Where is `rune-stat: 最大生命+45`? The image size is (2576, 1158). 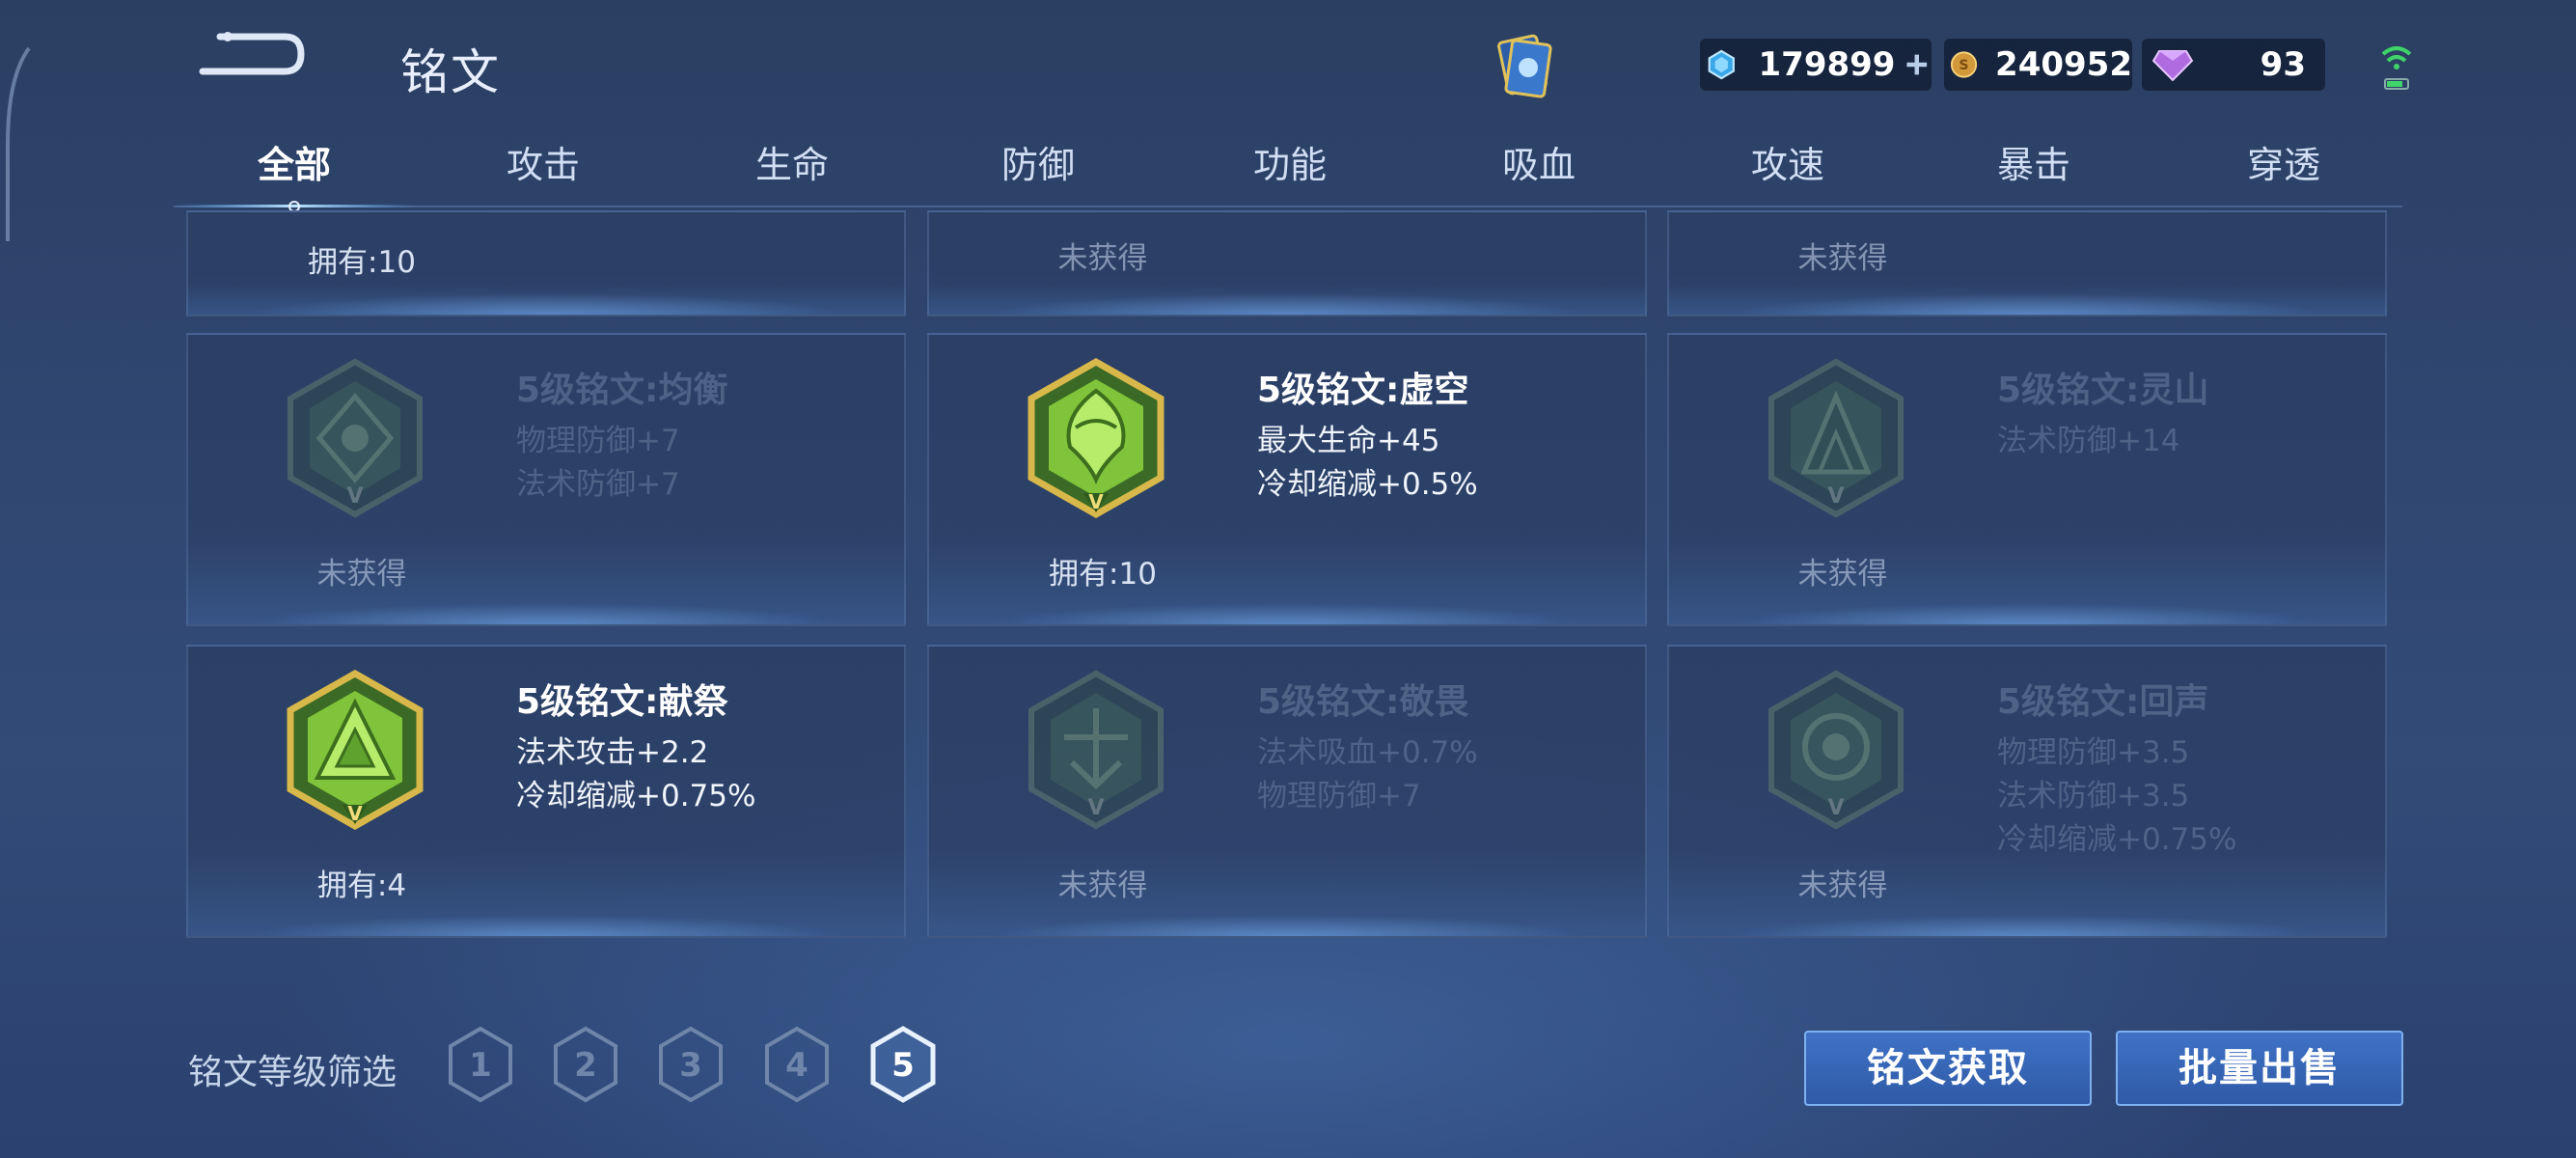
rune-stat: 最大生命+45 is located at coordinates (1349, 441).